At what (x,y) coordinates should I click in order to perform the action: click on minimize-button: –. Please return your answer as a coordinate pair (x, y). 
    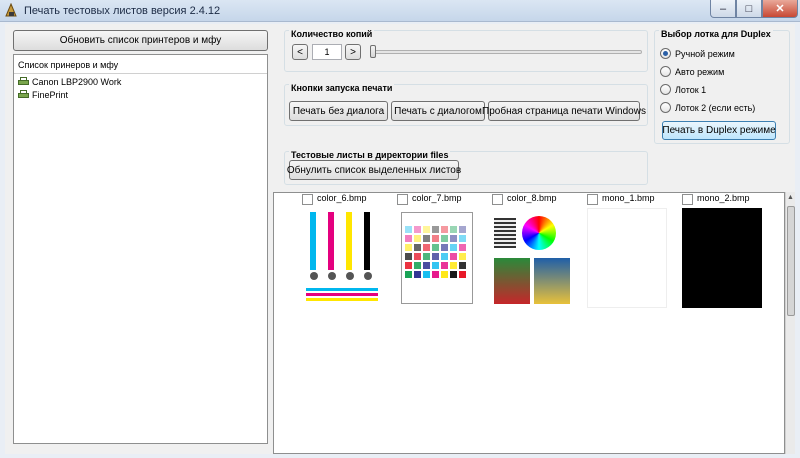
    Looking at the image, I should click on (723, 9).